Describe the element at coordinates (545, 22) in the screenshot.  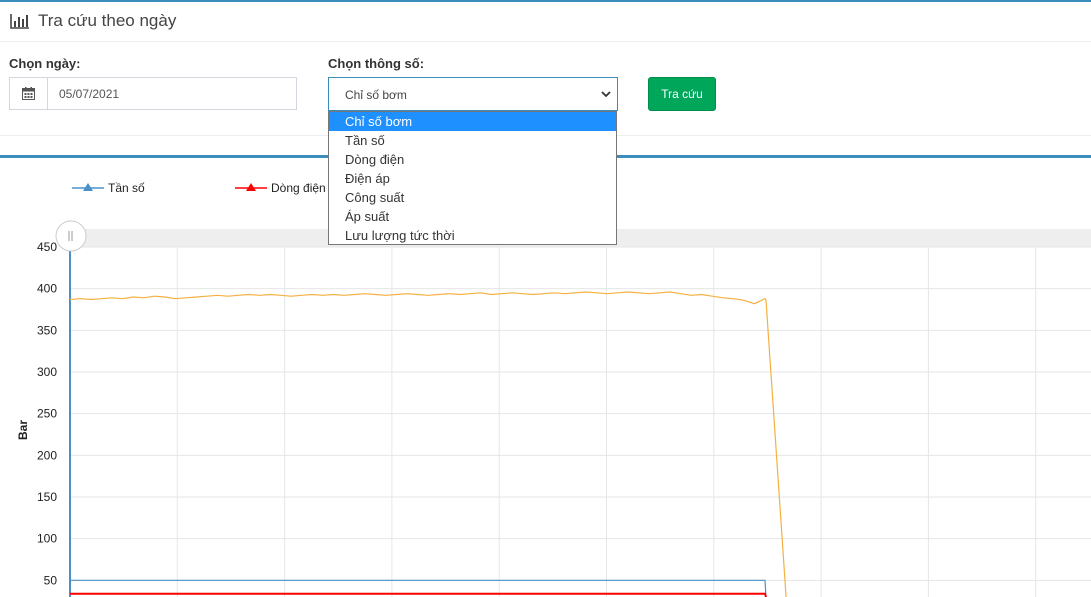
I see `page-header: Tra cứu theo ngày` at that location.